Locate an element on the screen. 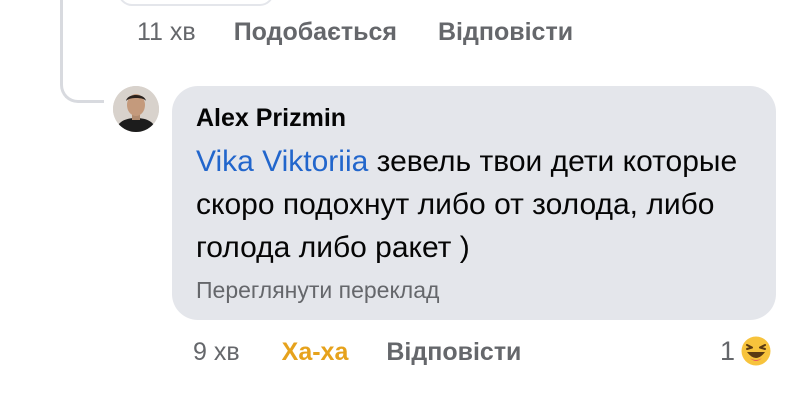 The height and width of the screenshot is (414, 800). reaction-count: 1 is located at coordinates (728, 350).